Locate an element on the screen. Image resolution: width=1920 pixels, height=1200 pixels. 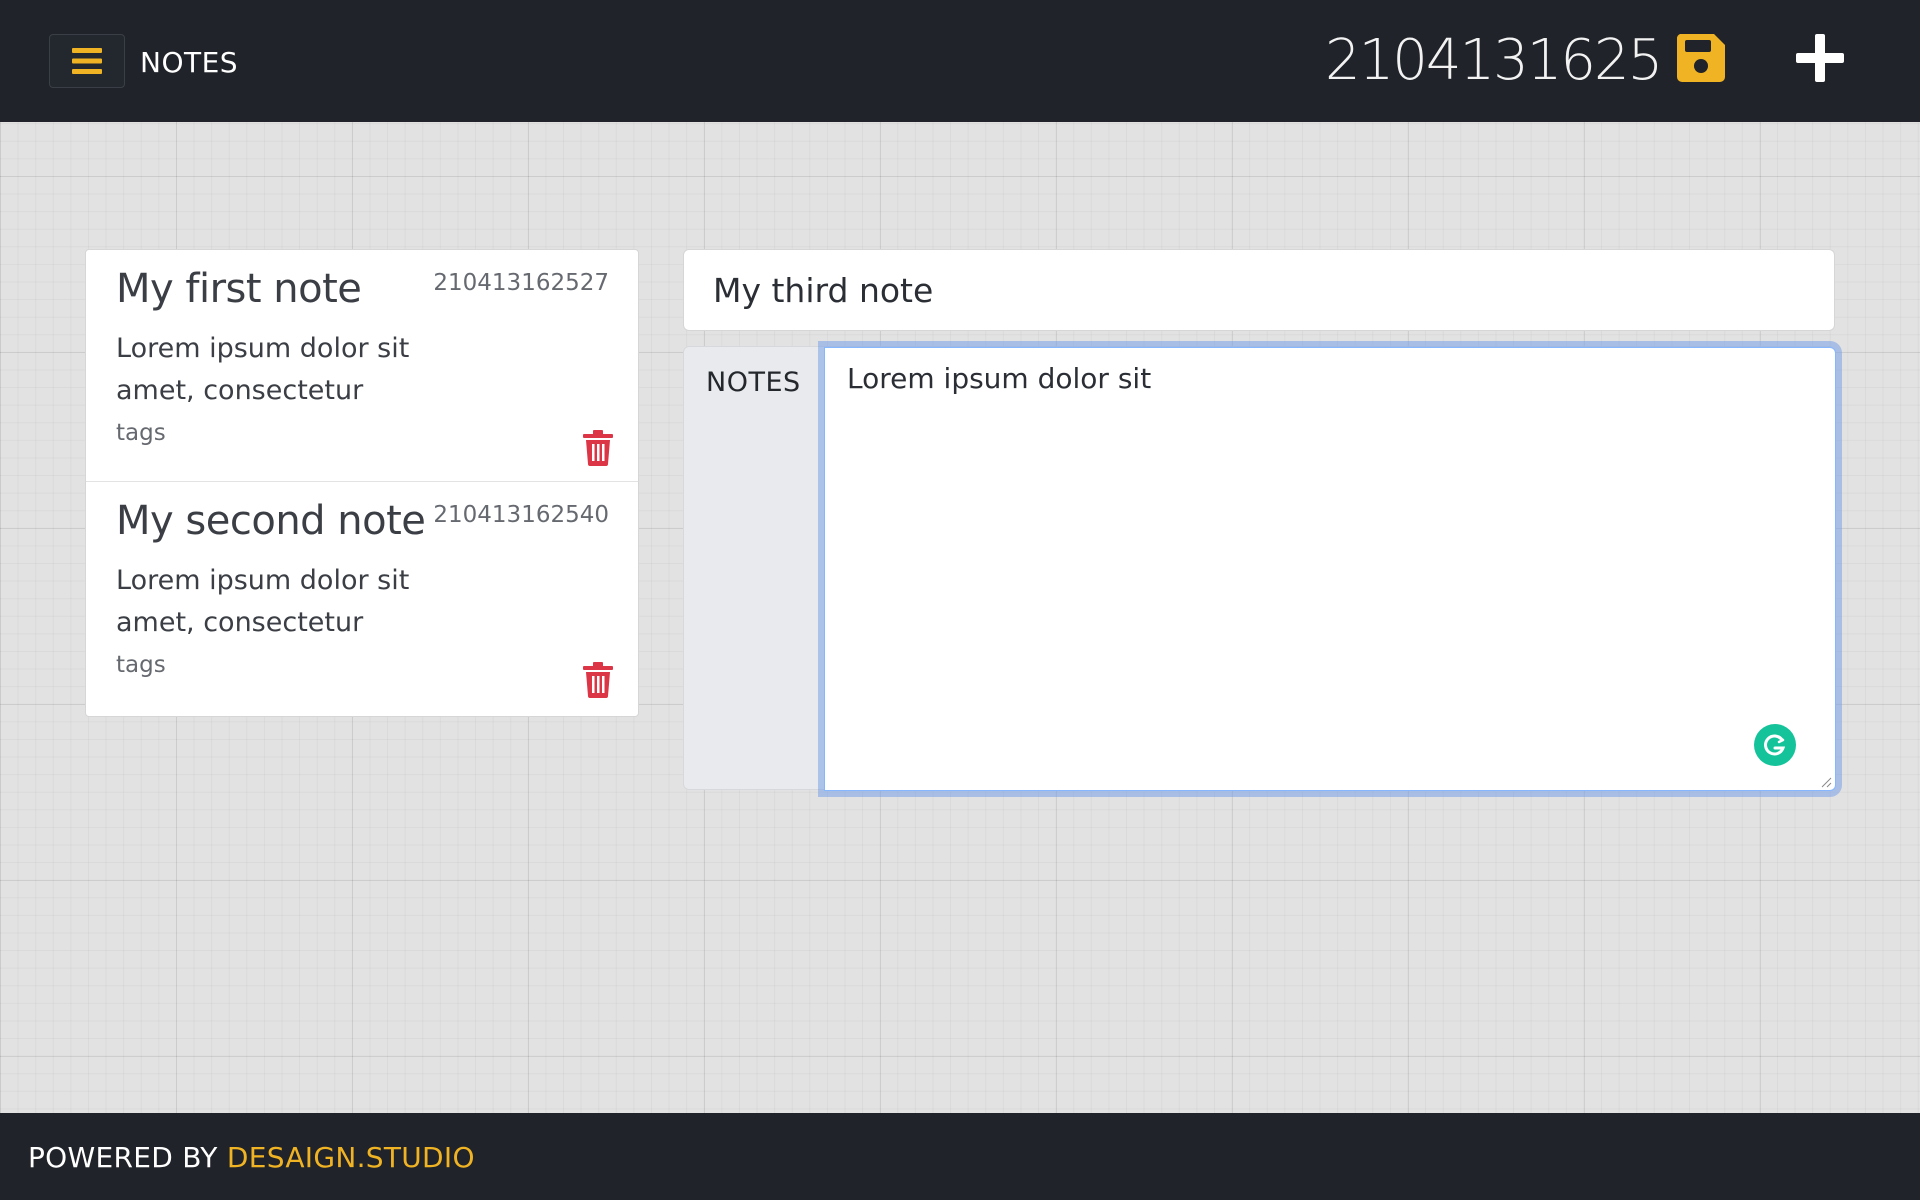
note-title: My first note is located at coordinates (239, 289).